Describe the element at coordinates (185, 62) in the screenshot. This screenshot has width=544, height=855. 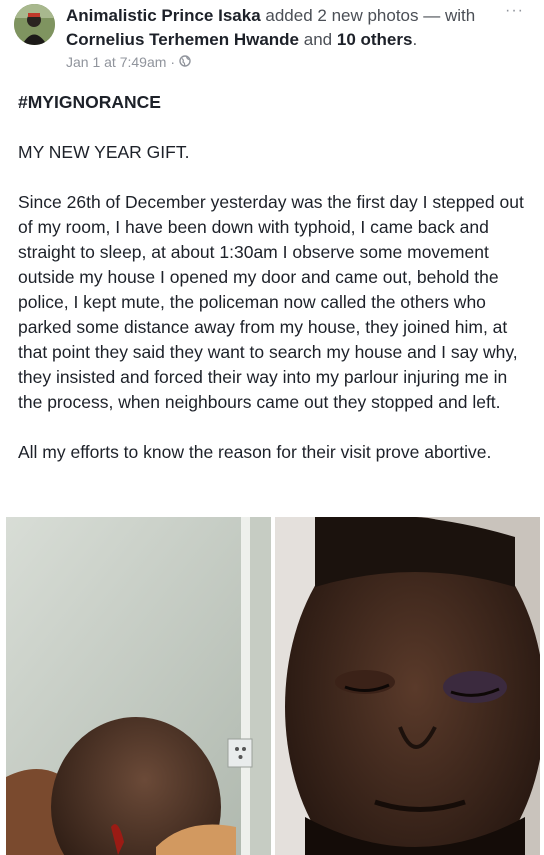
I see `globe-icon` at that location.